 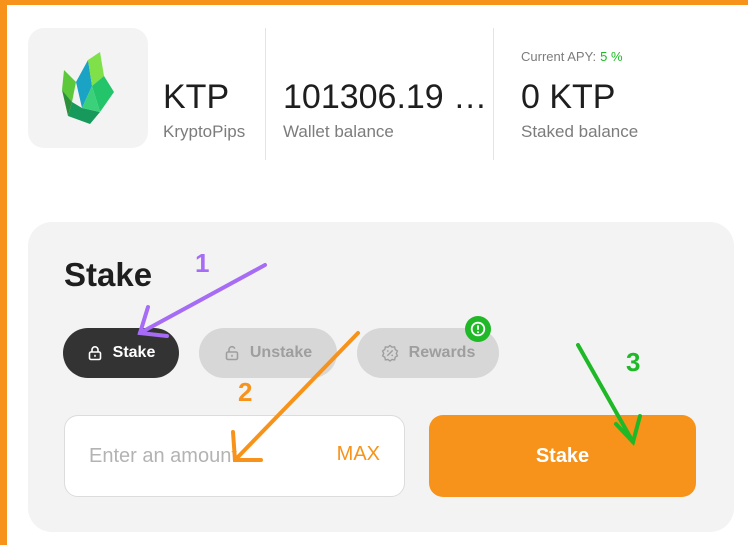 What do you see at coordinates (580, 131) in the screenshot?
I see `staked-balance-label: Staked balance` at bounding box center [580, 131].